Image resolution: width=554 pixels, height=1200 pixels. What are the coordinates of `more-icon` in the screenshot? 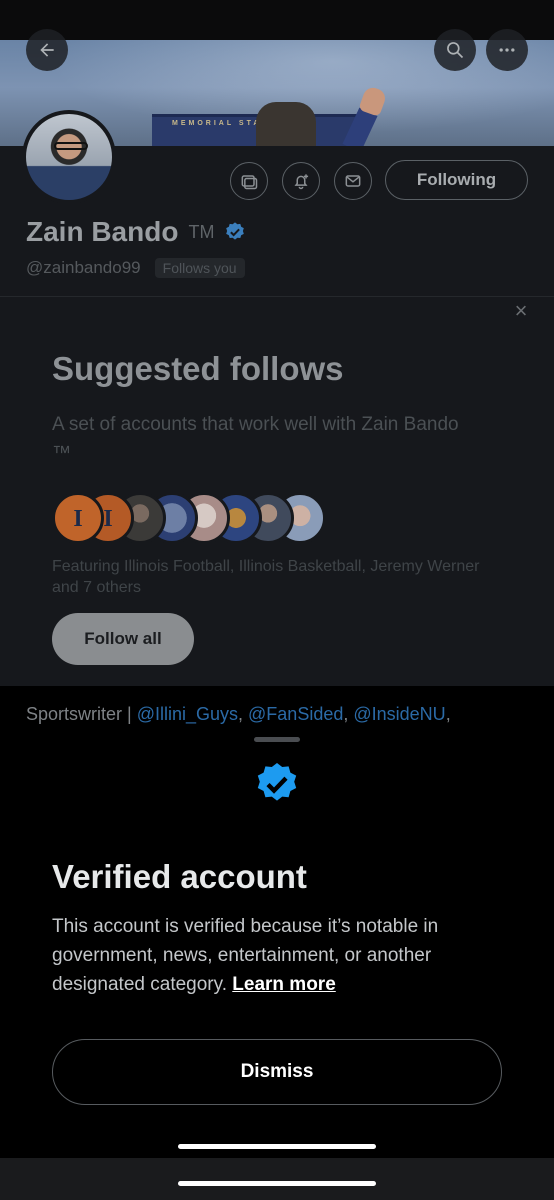 It's located at (507, 50).